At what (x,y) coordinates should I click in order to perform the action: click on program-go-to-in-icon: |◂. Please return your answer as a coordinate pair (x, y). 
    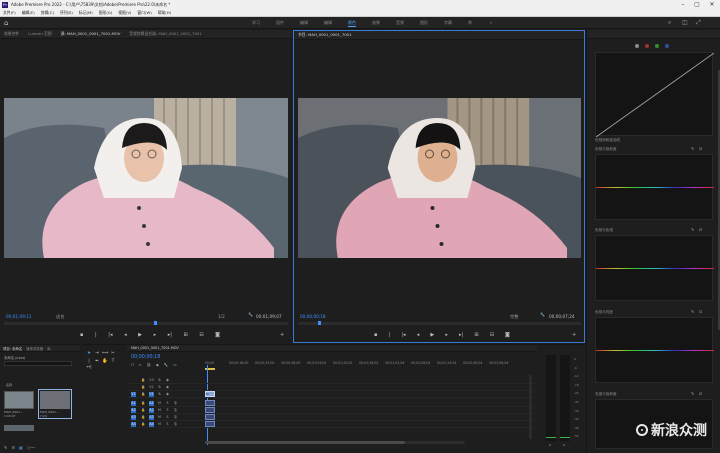
    Looking at the image, I should click on (403, 335).